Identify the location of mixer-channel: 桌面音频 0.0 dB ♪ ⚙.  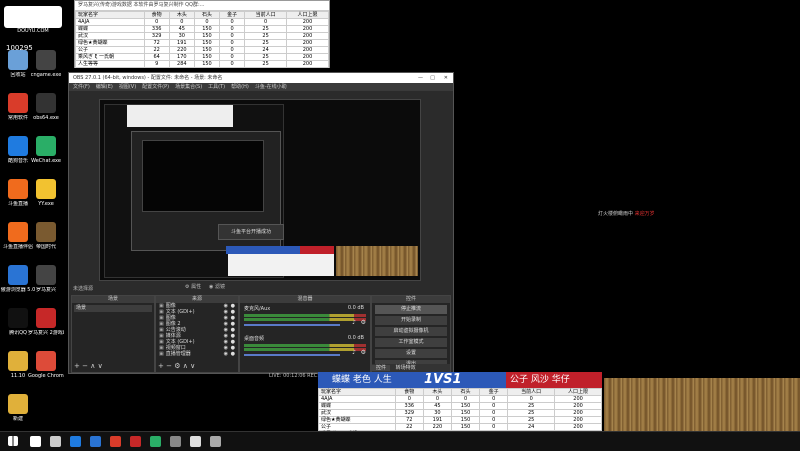
(305, 348).